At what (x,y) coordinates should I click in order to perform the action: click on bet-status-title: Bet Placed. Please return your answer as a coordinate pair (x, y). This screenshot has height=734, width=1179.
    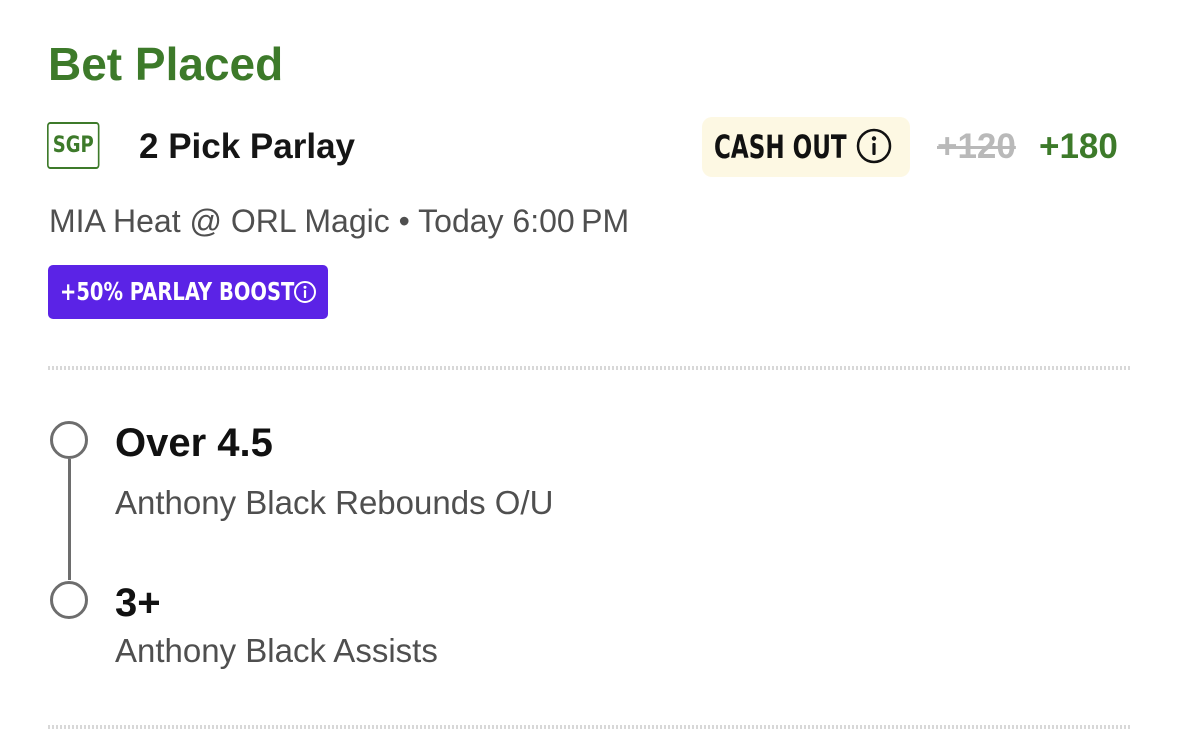
    Looking at the image, I should click on (166, 64).